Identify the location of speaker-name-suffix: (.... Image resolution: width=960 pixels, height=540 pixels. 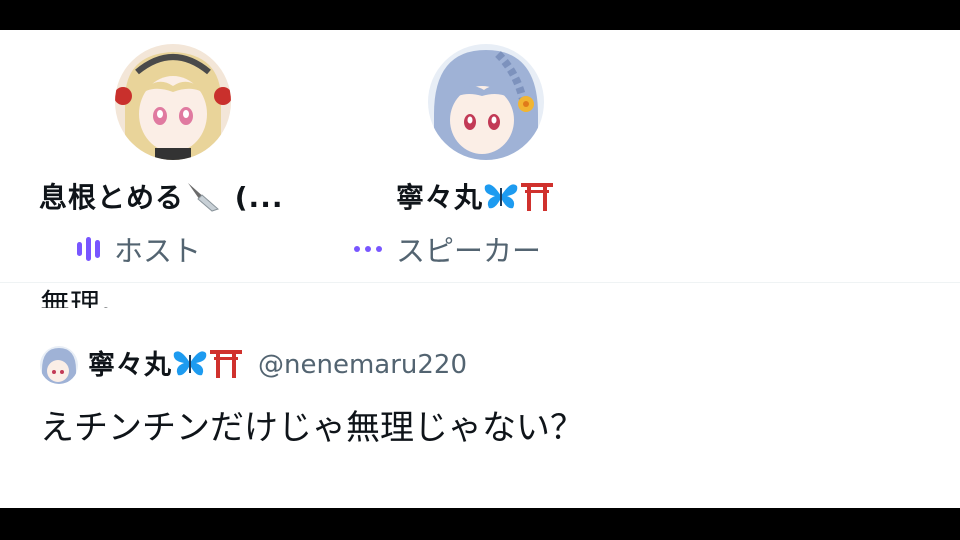
(254, 197).